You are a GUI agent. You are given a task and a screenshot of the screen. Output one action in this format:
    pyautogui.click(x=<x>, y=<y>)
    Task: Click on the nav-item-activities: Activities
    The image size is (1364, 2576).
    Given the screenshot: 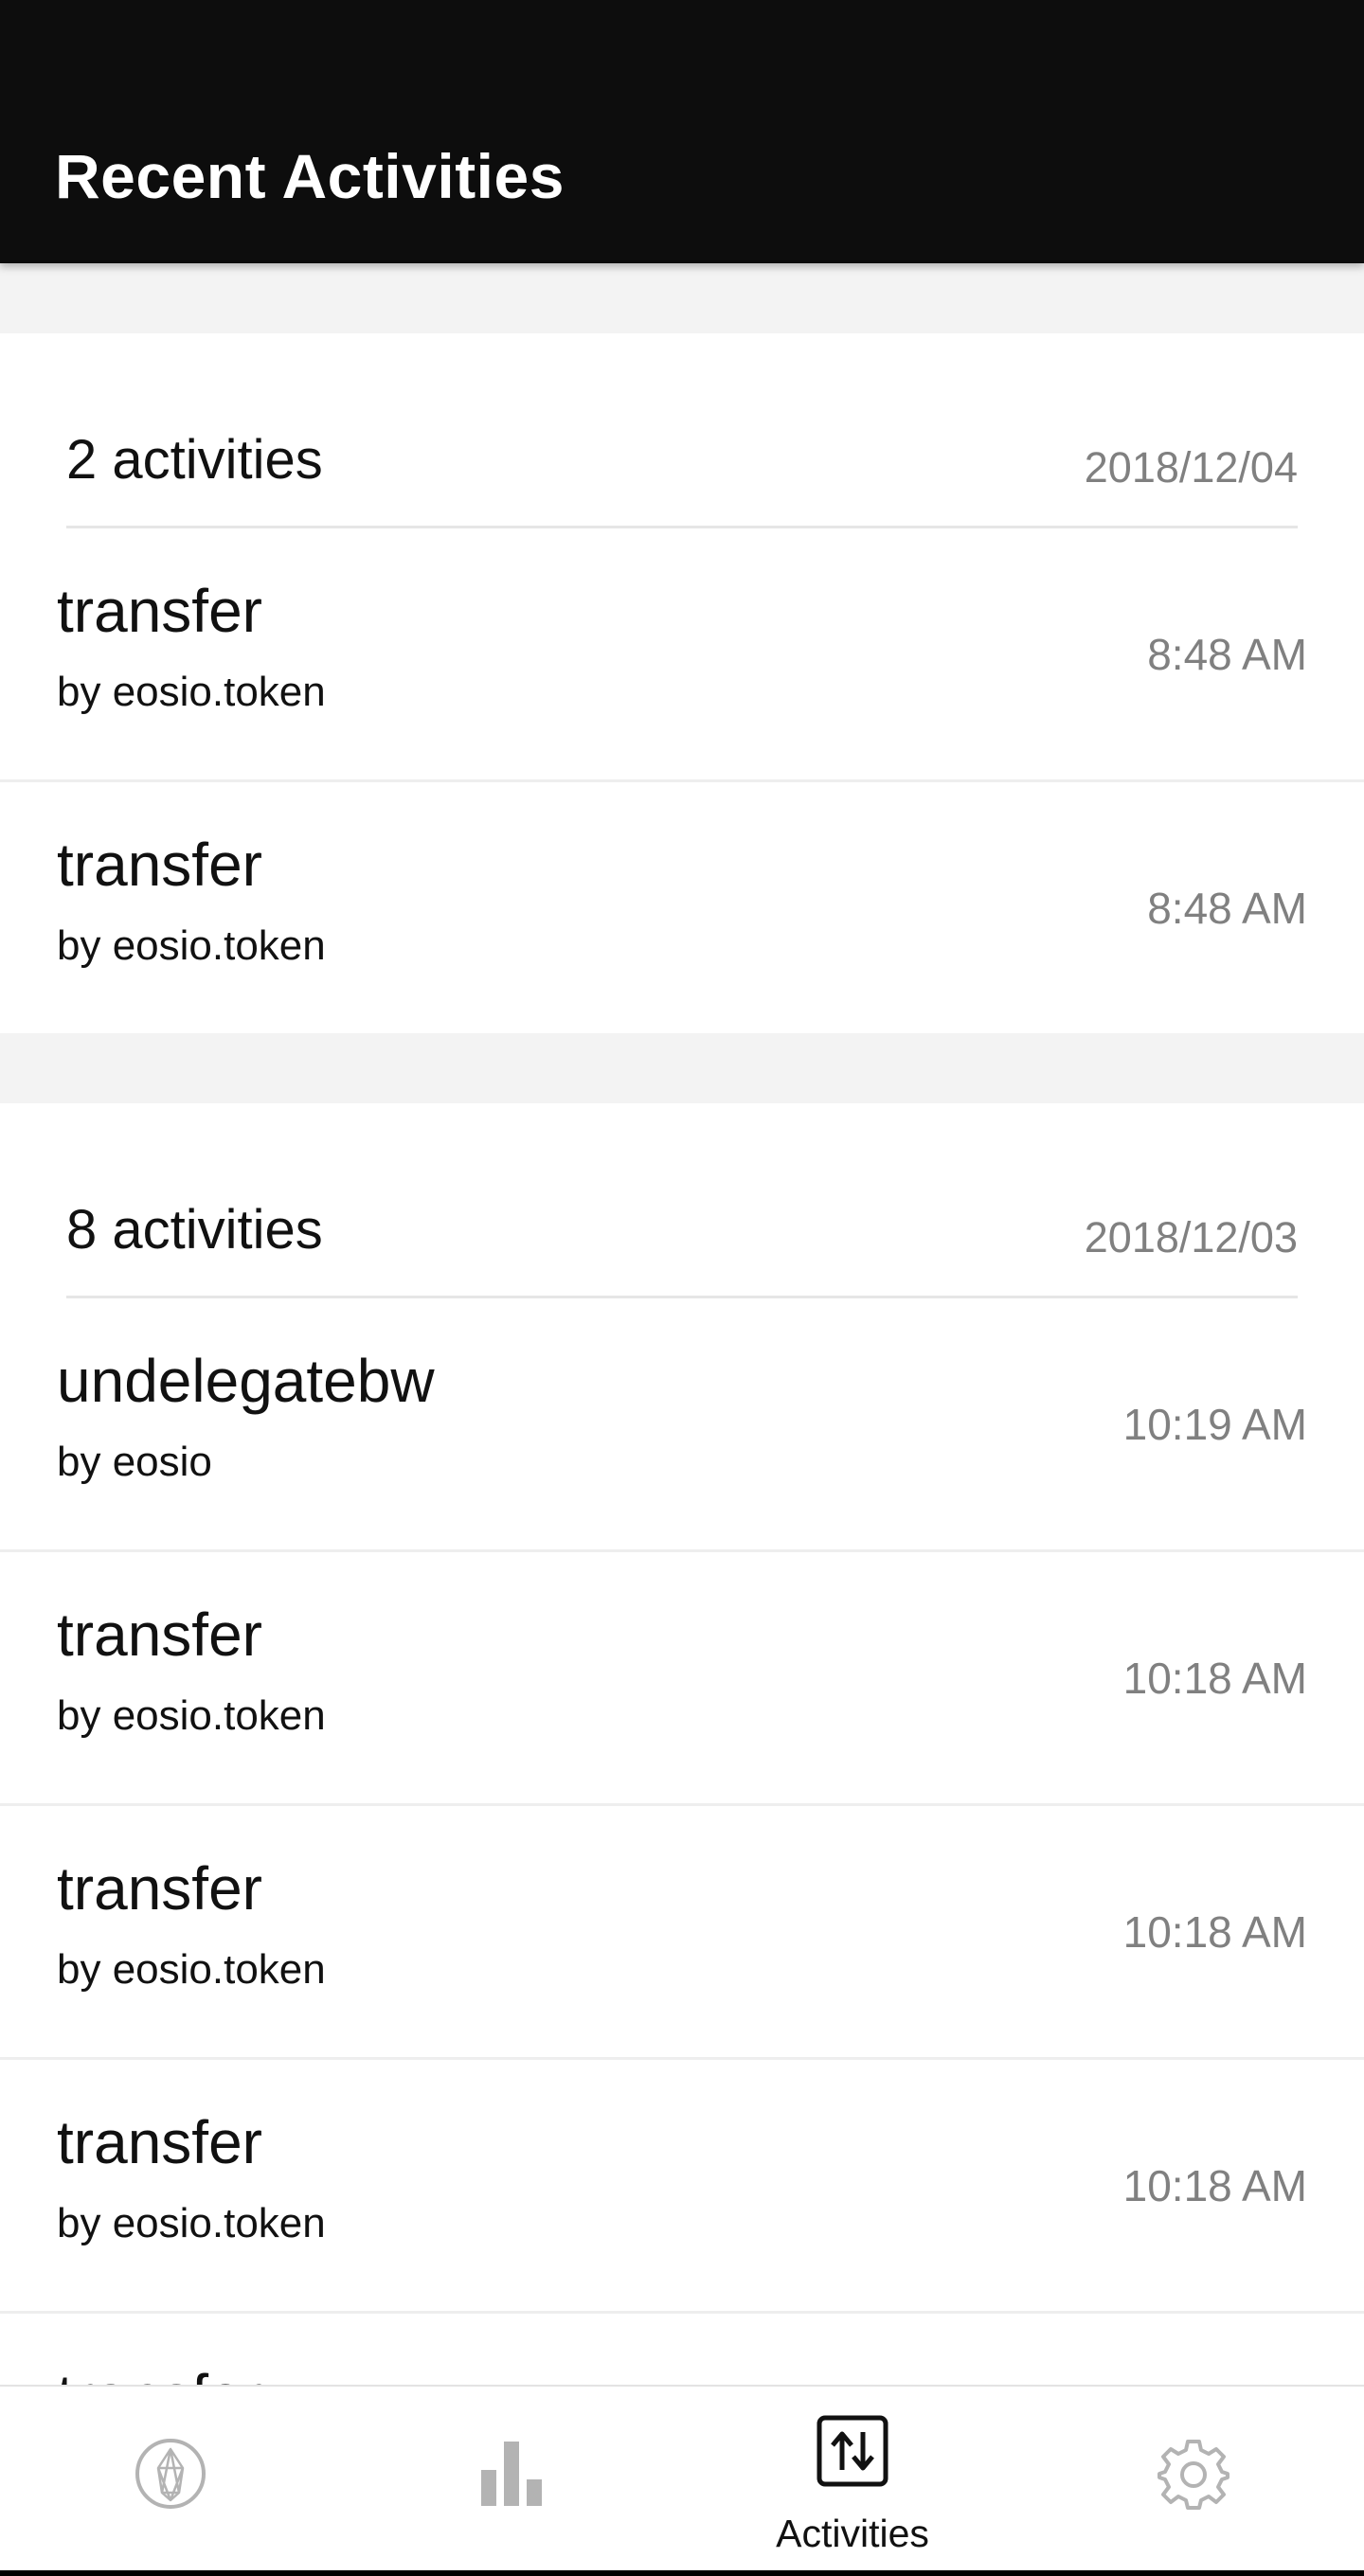 What is the action you would take?
    pyautogui.click(x=852, y=2478)
    